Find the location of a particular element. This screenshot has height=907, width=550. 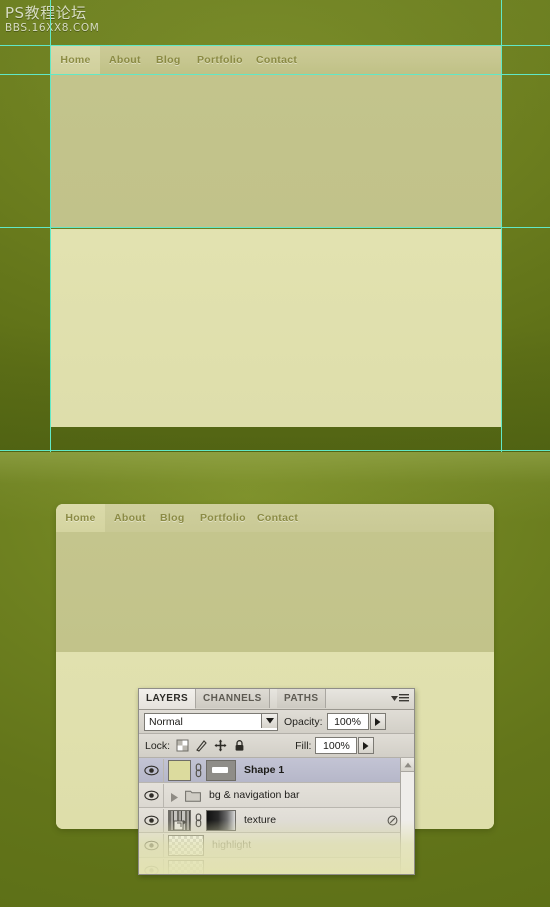

table-row: texture is located at coordinates (276, 820).